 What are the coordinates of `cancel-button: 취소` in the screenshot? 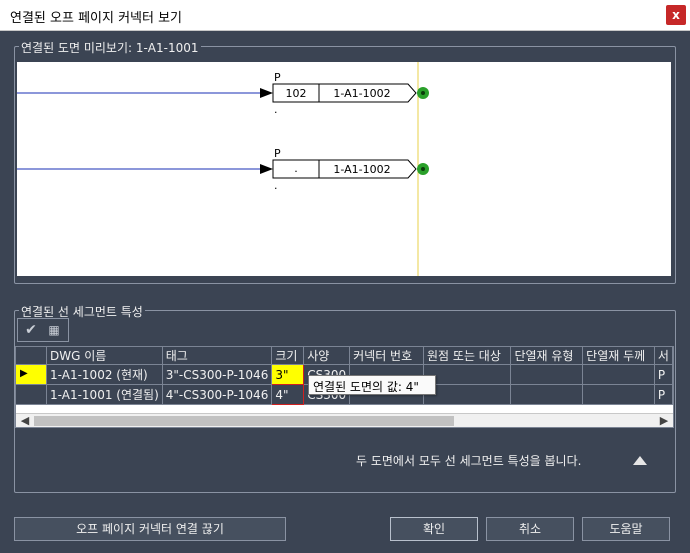 It's located at (530, 529).